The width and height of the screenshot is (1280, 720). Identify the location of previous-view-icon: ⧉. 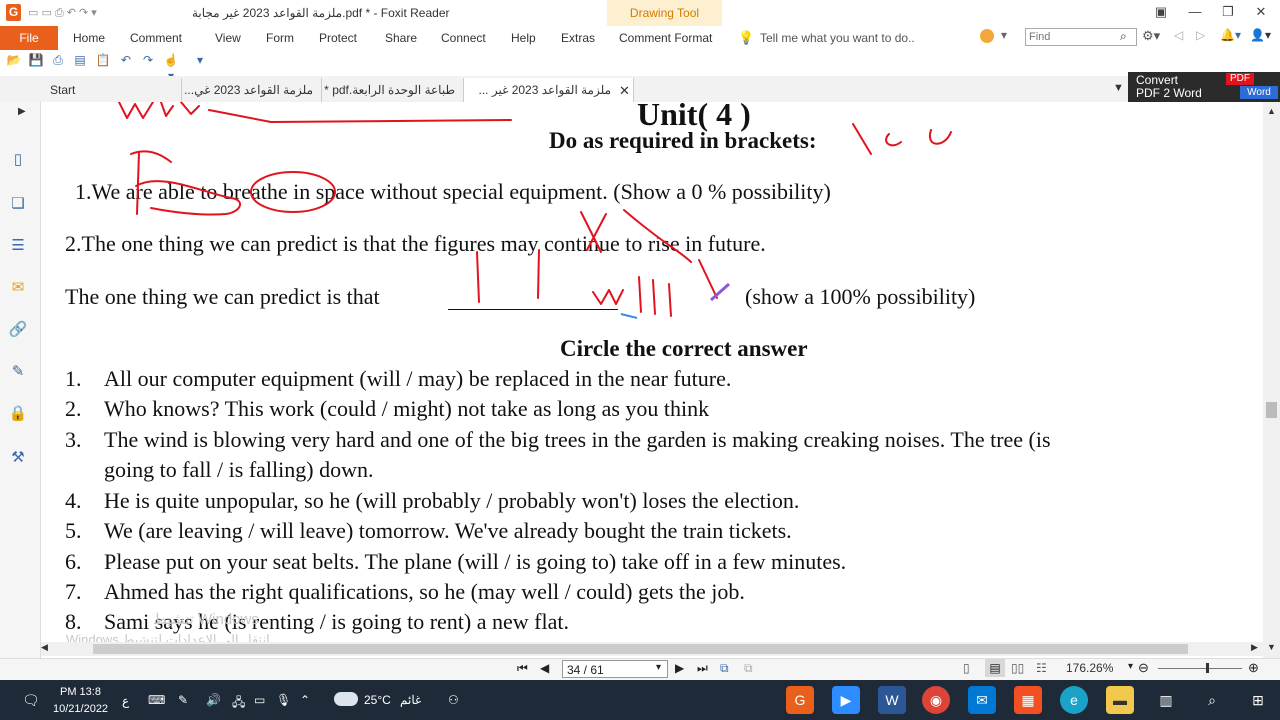
(724, 668).